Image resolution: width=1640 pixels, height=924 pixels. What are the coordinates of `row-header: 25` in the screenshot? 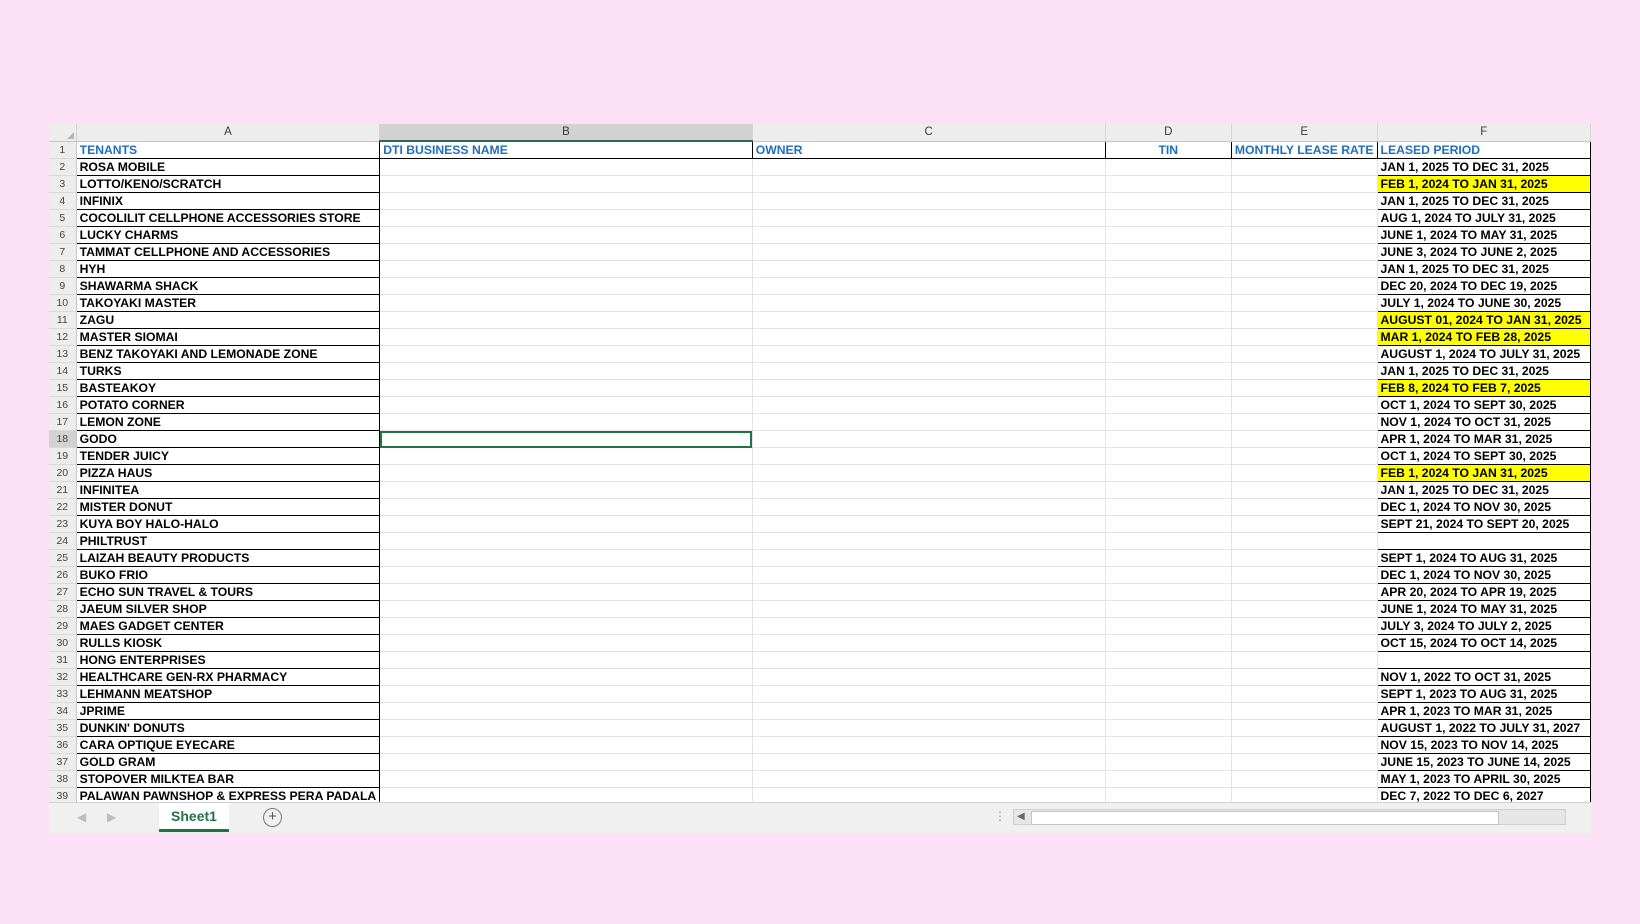 It's located at (63, 558).